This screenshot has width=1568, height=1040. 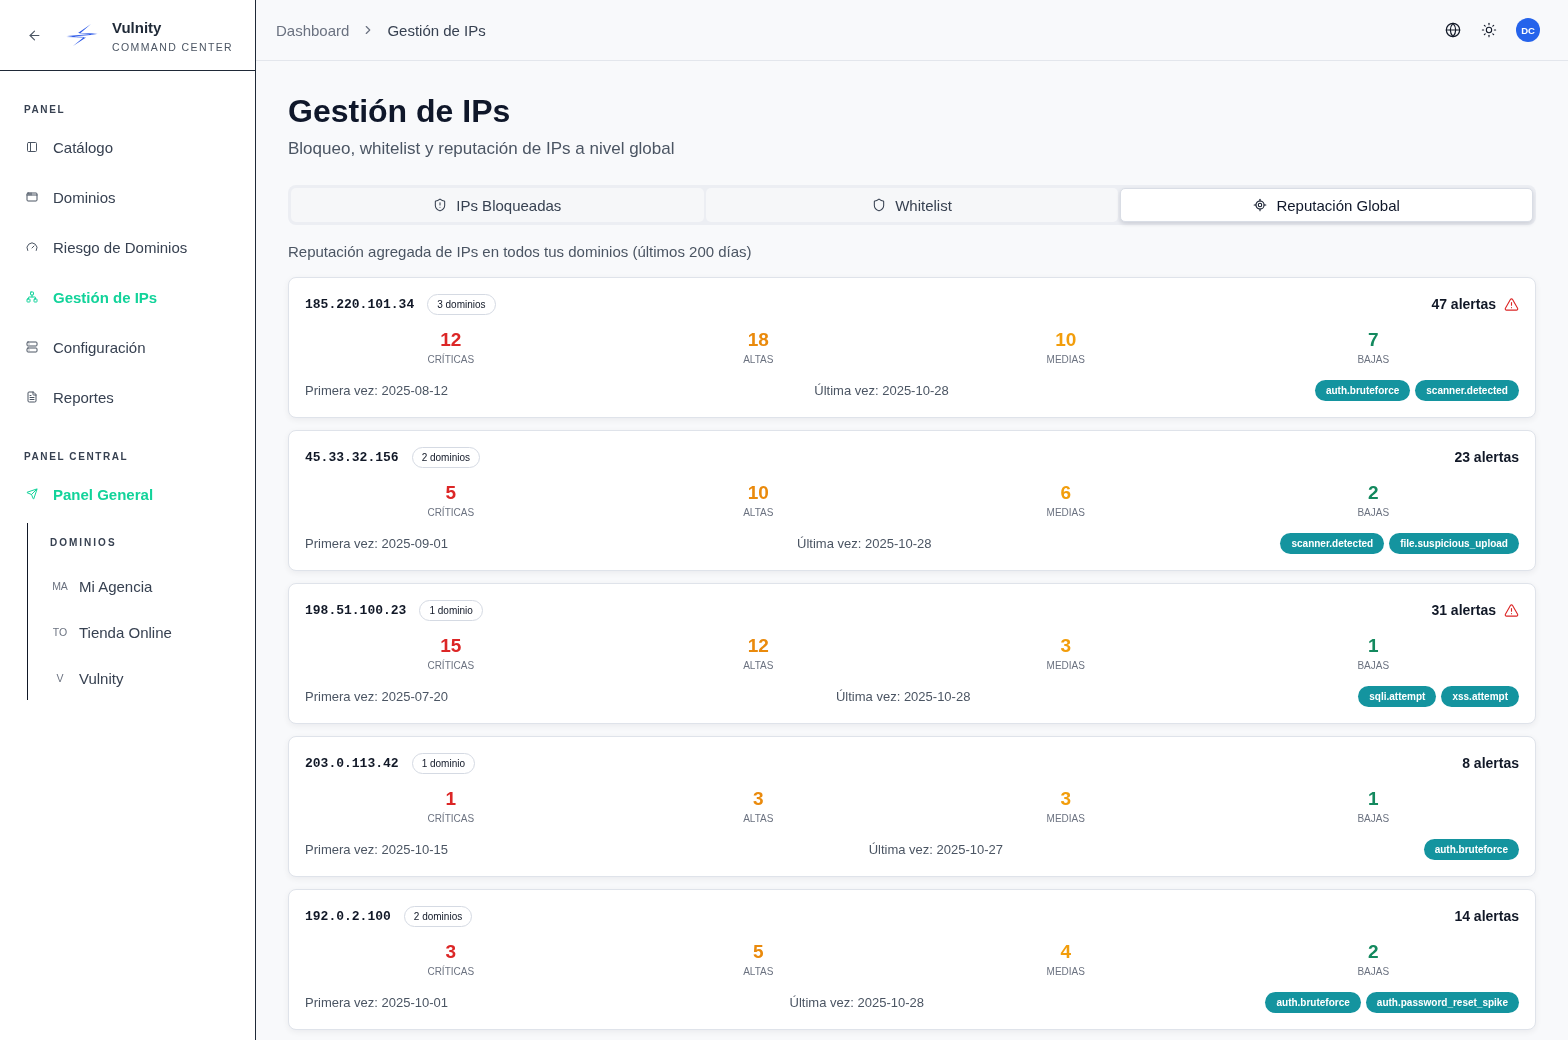 What do you see at coordinates (1490, 763) in the screenshot?
I see `alert-count: 8 alertas` at bounding box center [1490, 763].